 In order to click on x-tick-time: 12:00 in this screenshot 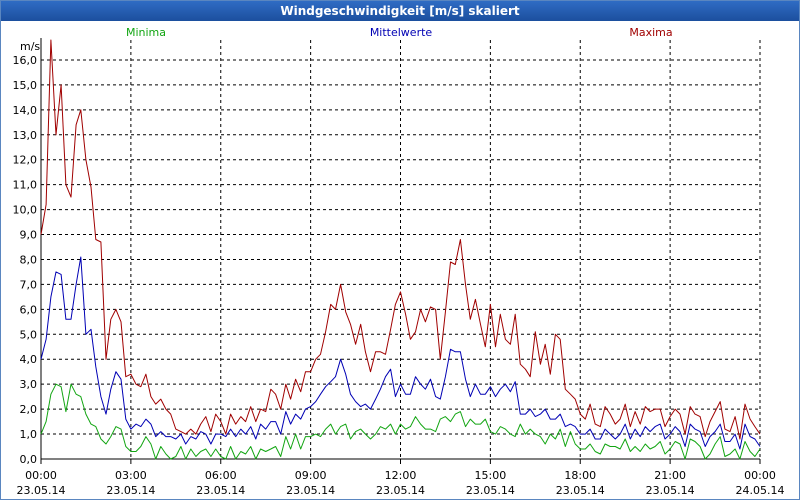, I will do `click(401, 475)`.